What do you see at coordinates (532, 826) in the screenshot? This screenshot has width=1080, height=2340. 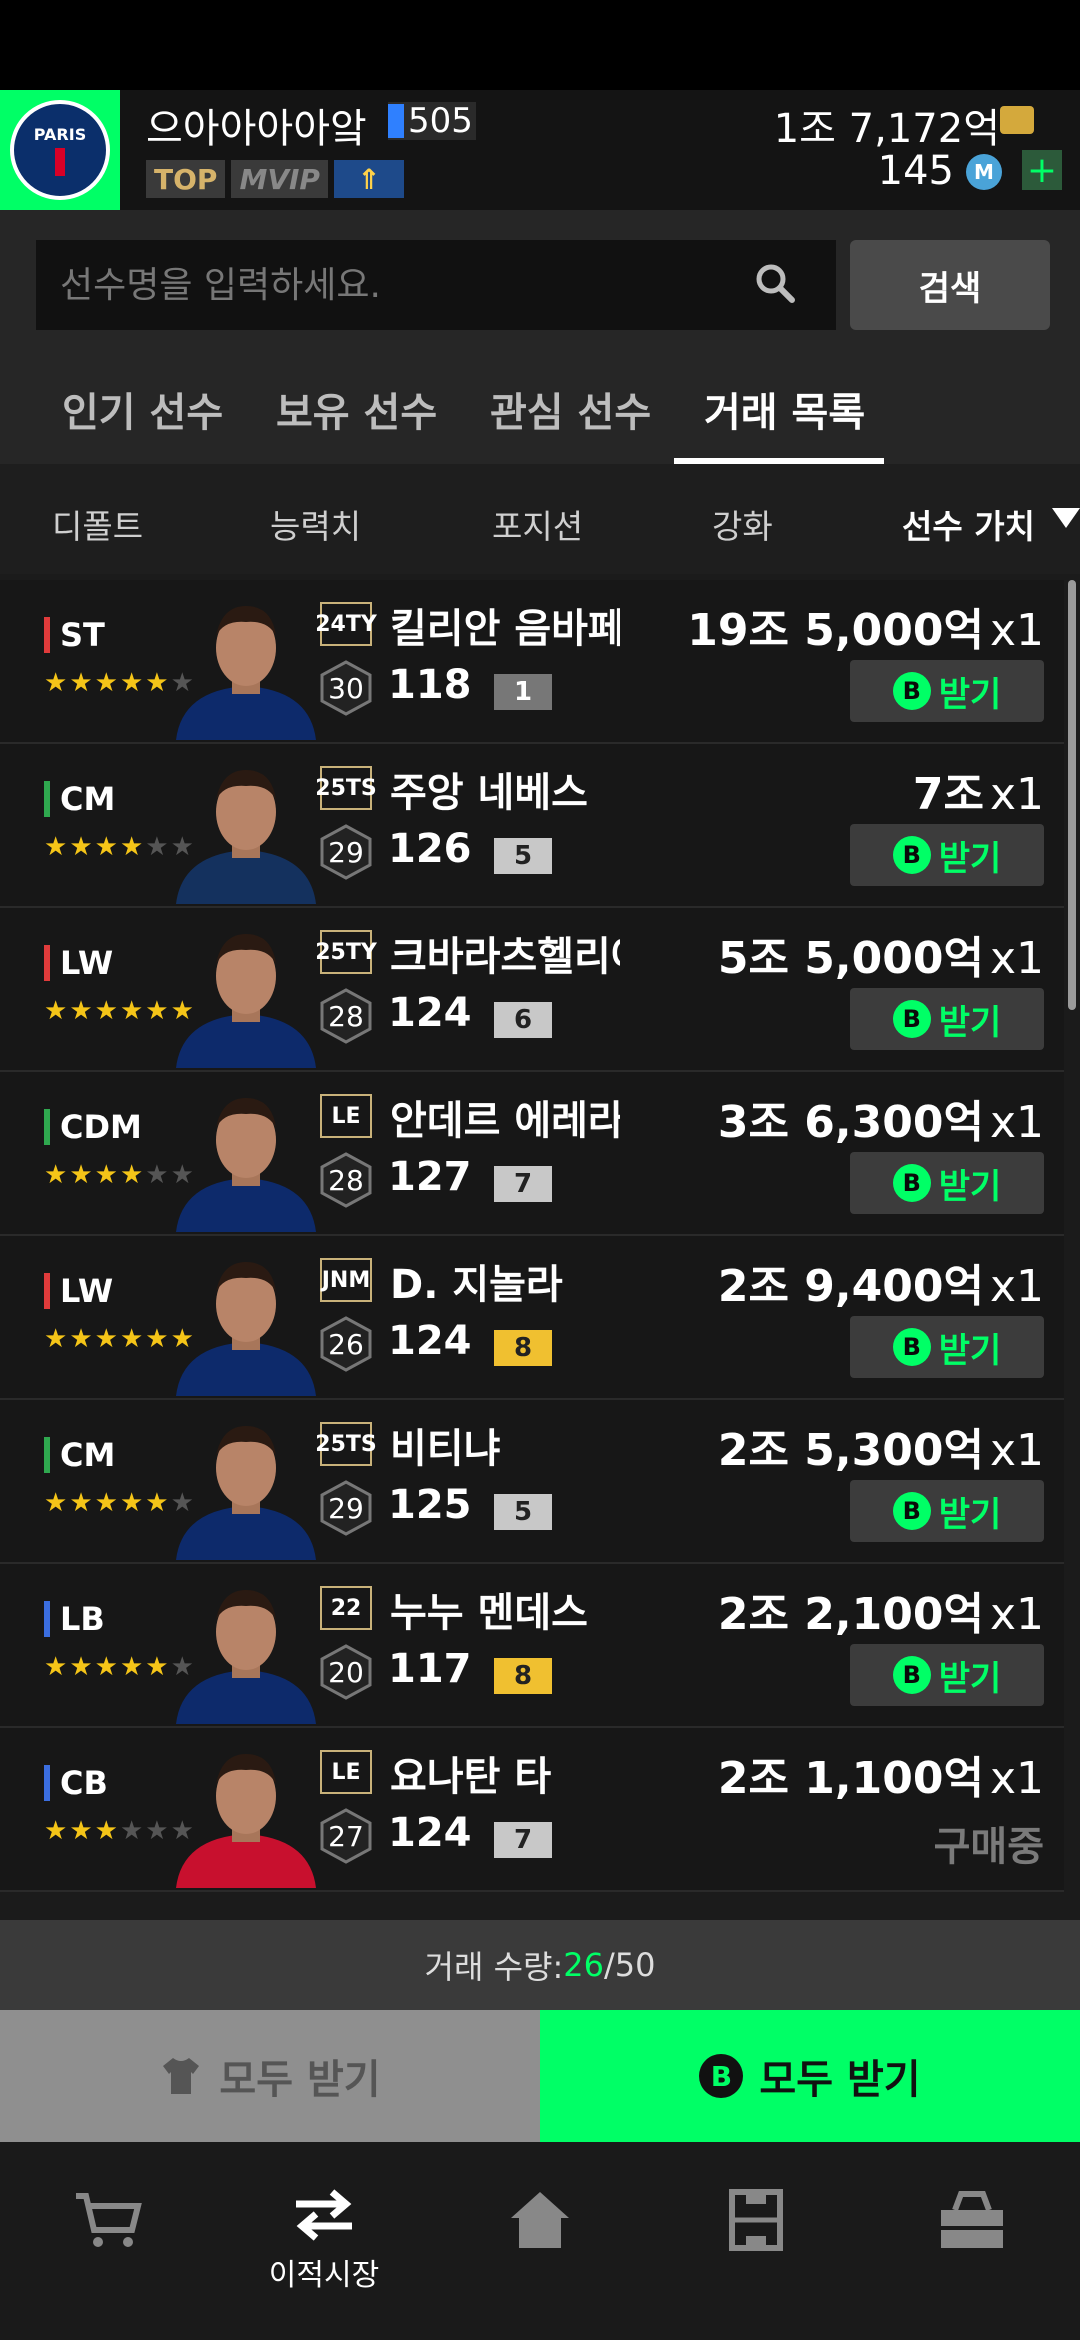 I see `trade-list-row: CM ★★★★★★ 25TS 주앙 네베스 29 126 5 7조 x1 B 받기` at bounding box center [532, 826].